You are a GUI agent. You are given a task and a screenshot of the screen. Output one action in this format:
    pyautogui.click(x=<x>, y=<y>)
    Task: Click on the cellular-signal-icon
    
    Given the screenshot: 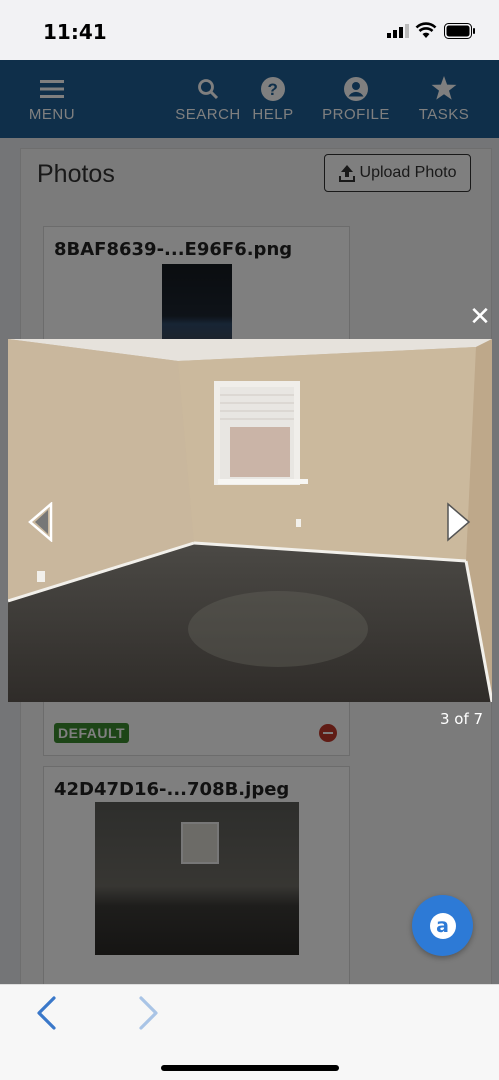 What is the action you would take?
    pyautogui.click(x=398, y=31)
    